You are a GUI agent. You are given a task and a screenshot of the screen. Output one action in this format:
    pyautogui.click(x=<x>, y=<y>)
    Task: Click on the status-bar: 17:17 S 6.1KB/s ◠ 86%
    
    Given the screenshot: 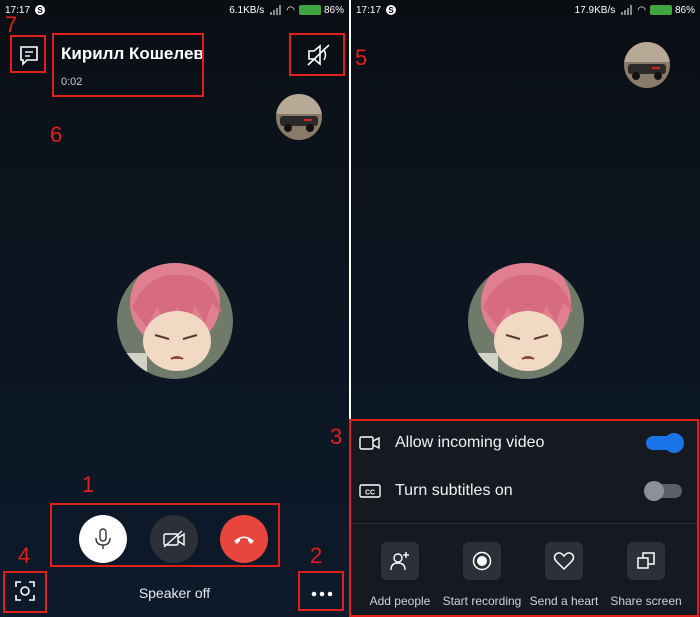 What is the action you would take?
    pyautogui.click(x=174, y=10)
    